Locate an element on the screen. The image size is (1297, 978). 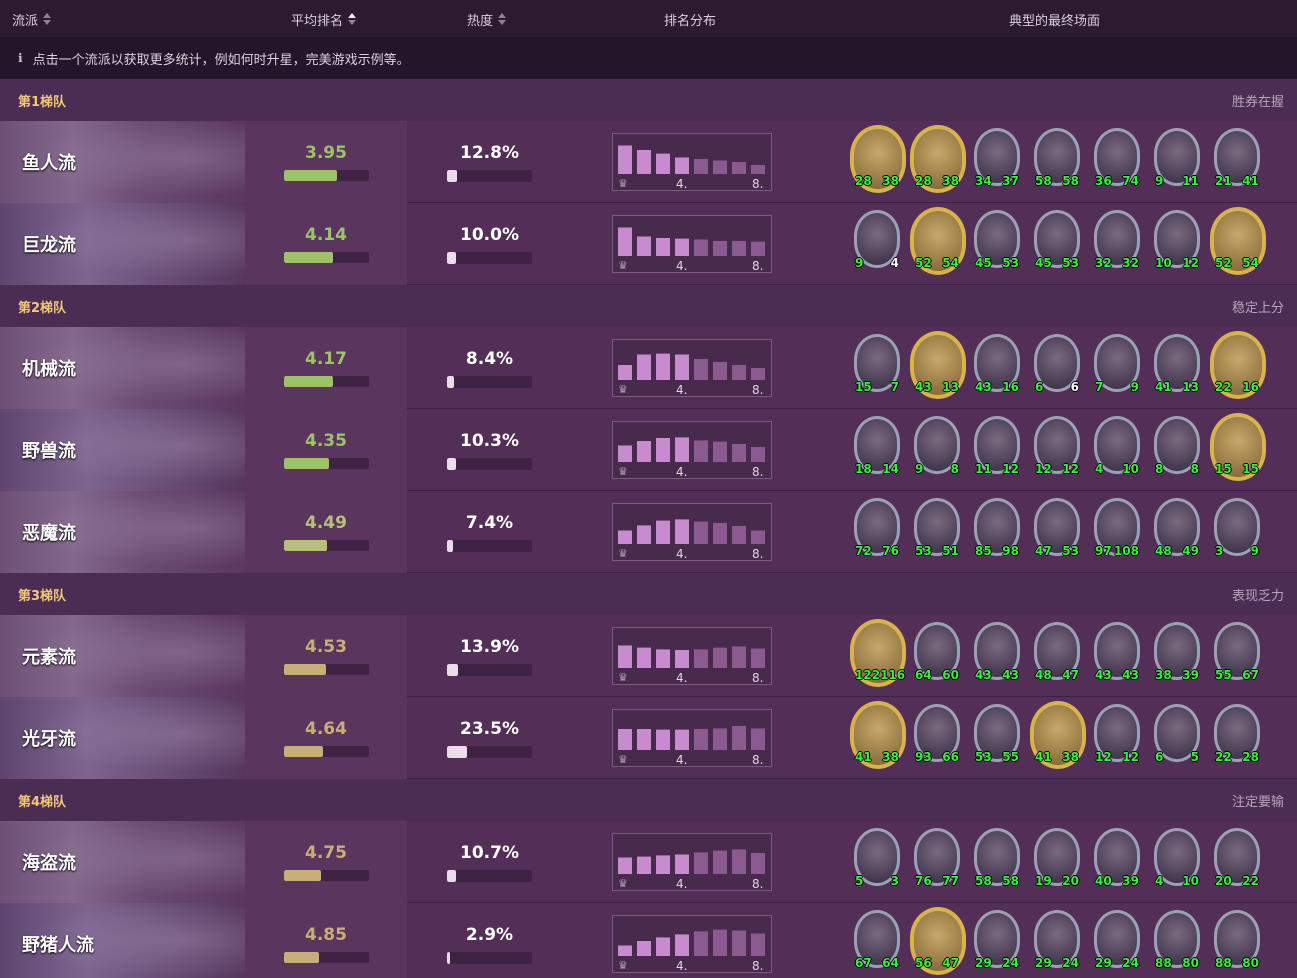
minion-card: 53 51 is located at coordinates (937, 530).